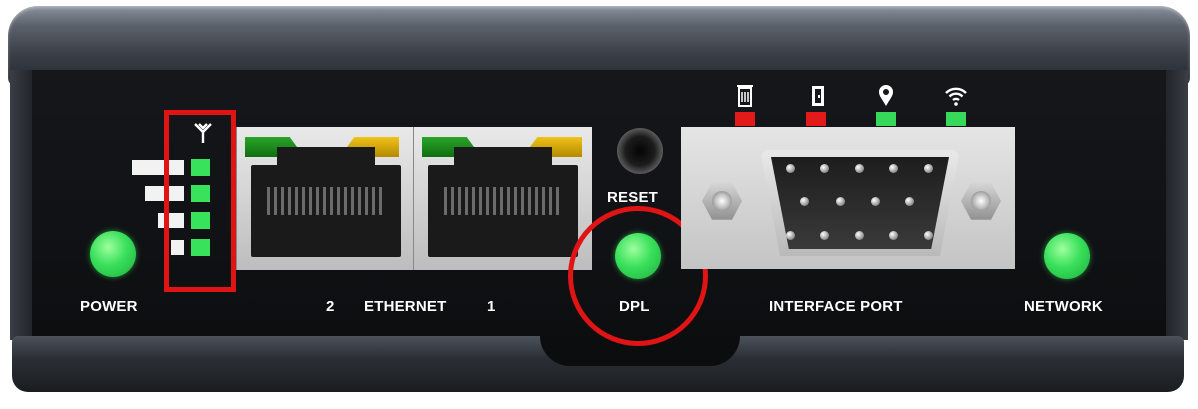 The width and height of the screenshot is (1198, 409). Describe the element at coordinates (956, 96) in the screenshot. I see `wifi-icon` at that location.